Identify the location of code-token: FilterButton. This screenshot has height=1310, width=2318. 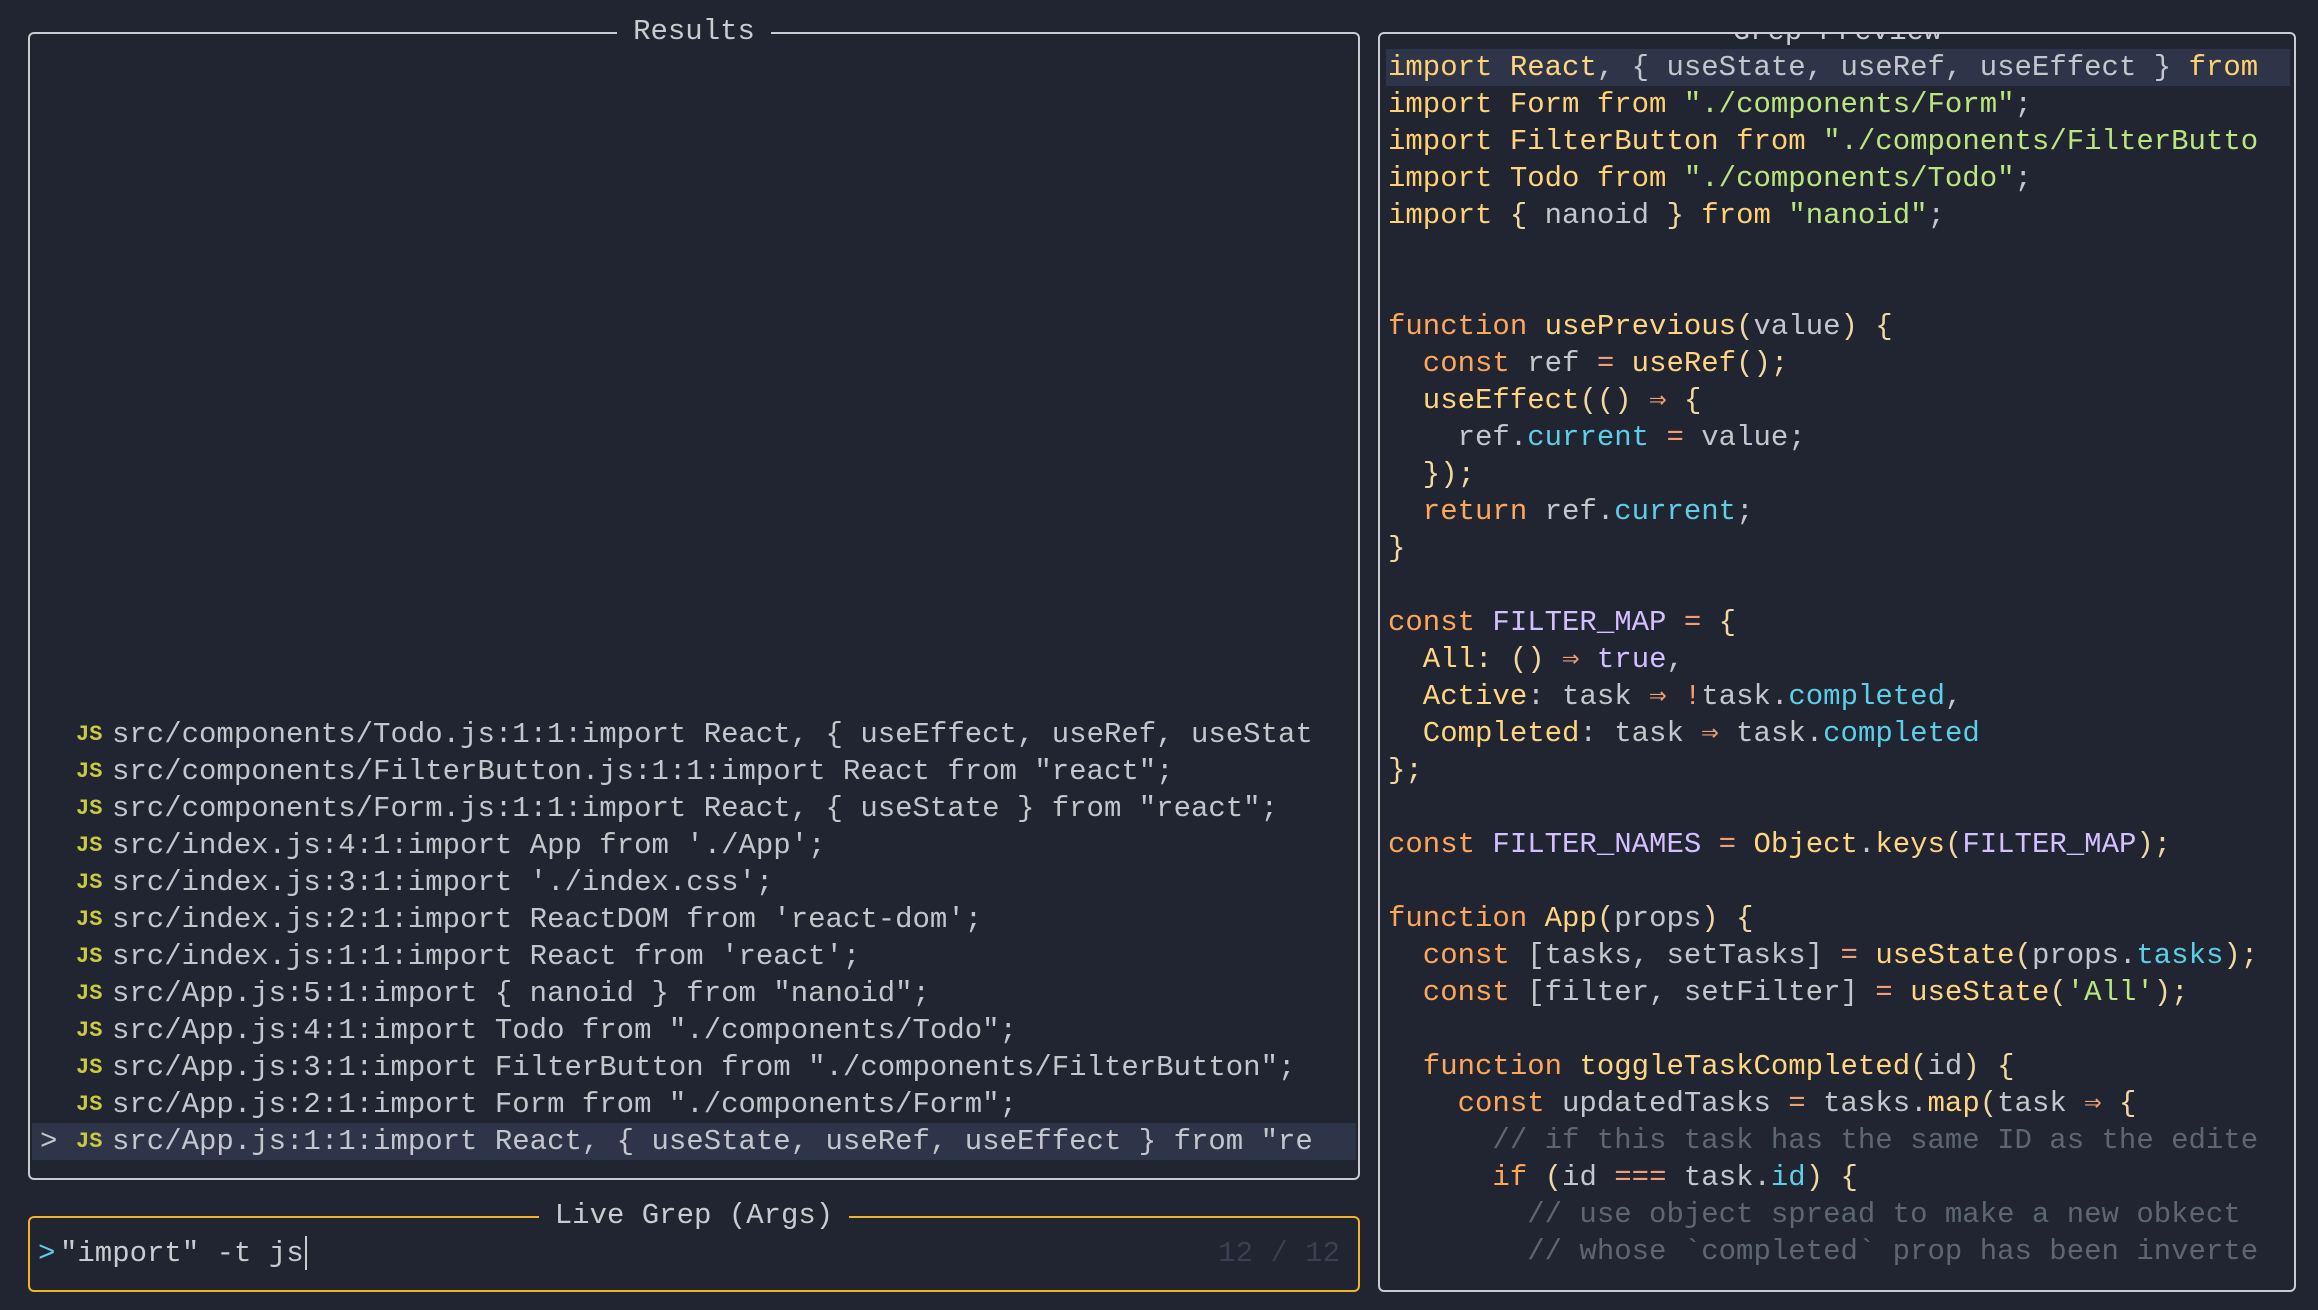
(1623, 141).